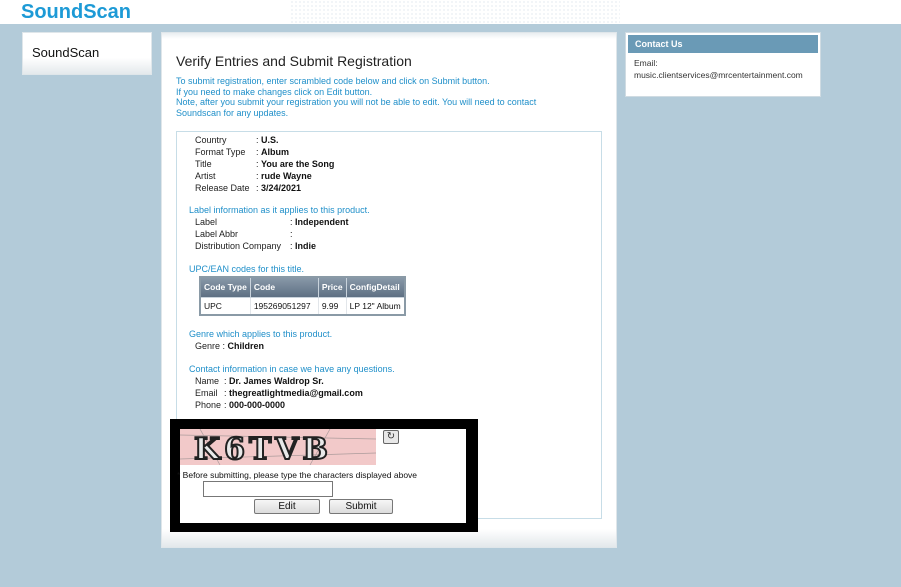  What do you see at coordinates (275, 152) in the screenshot?
I see `format-value: Album` at bounding box center [275, 152].